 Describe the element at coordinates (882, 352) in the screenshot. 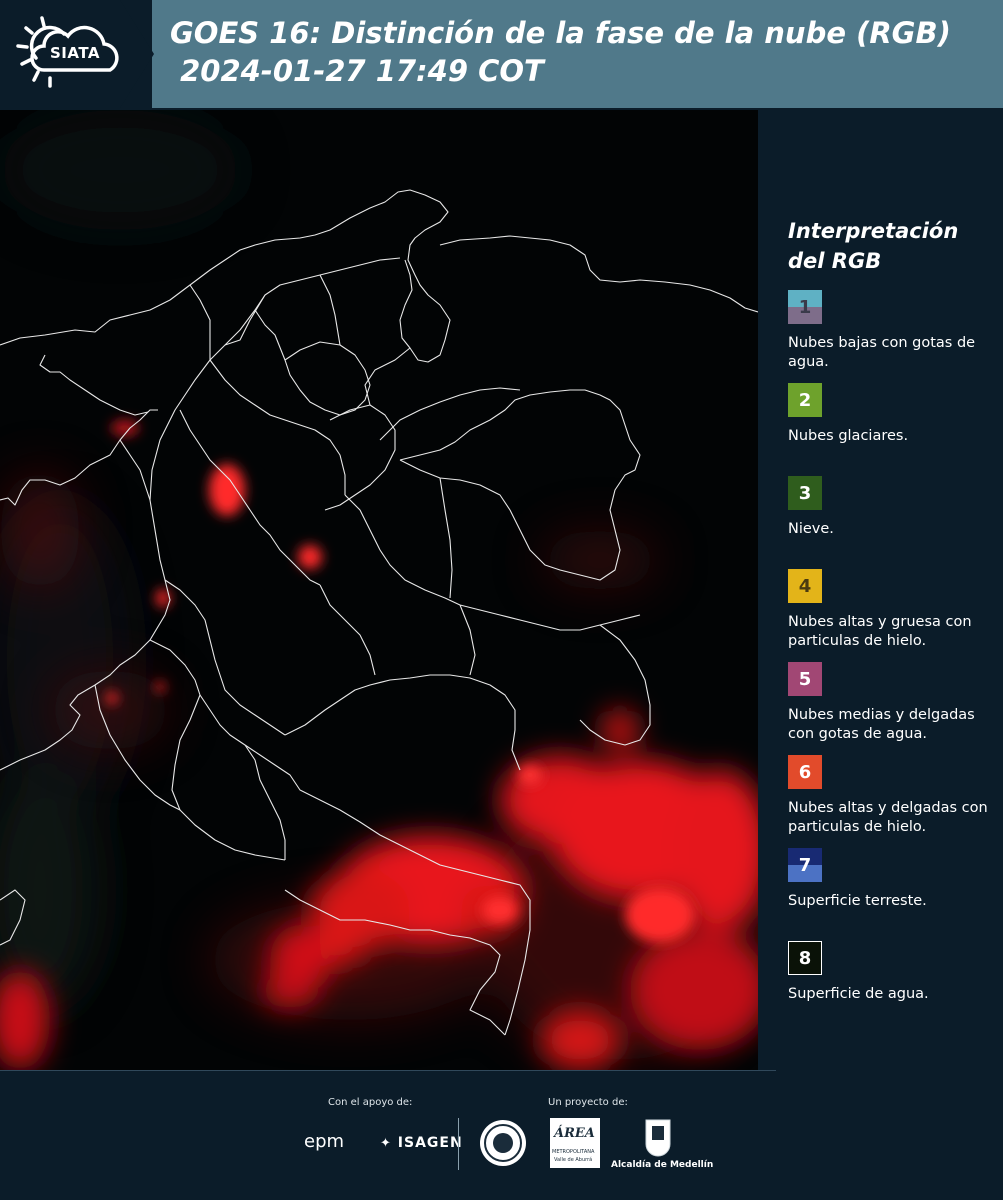

I see `legend-label: Nubes bajas con gotas de agua.` at that location.